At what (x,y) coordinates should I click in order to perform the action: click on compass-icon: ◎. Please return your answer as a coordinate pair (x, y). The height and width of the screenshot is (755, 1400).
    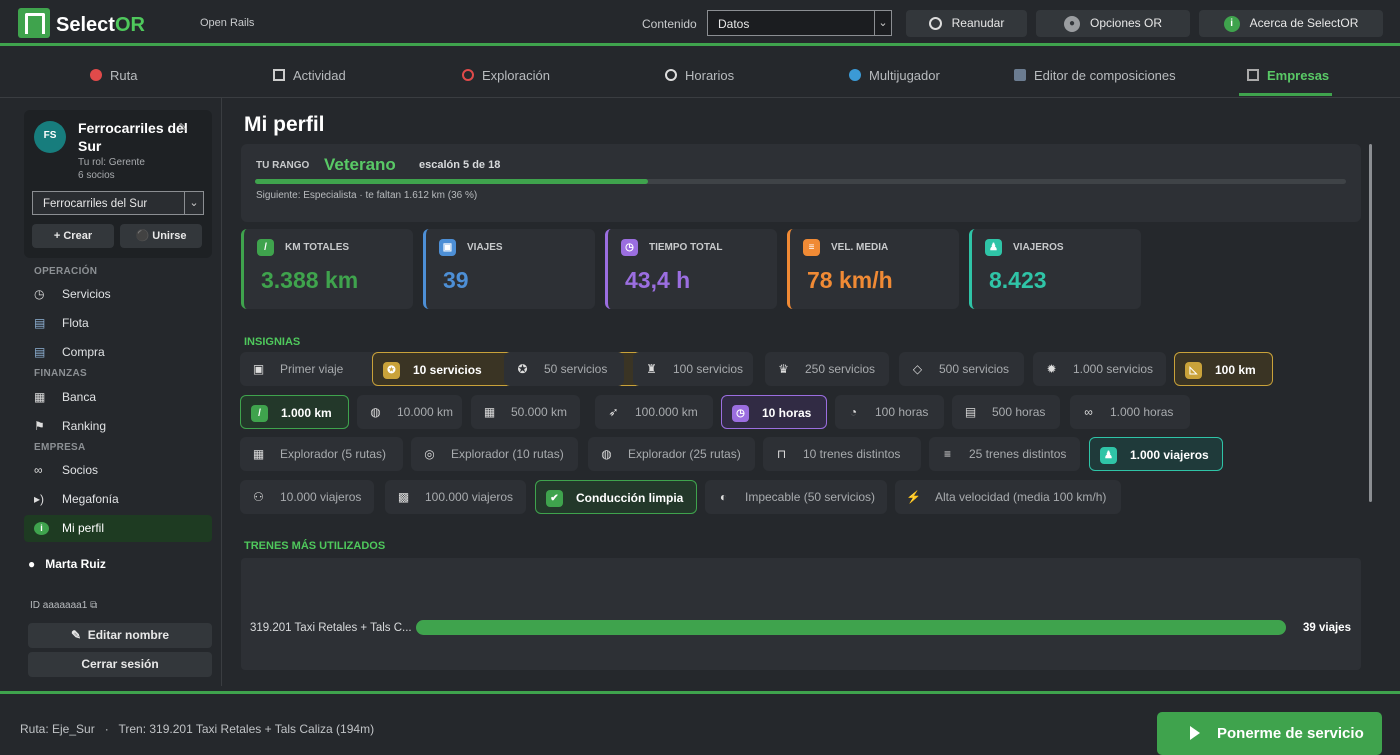
    Looking at the image, I should click on (429, 454).